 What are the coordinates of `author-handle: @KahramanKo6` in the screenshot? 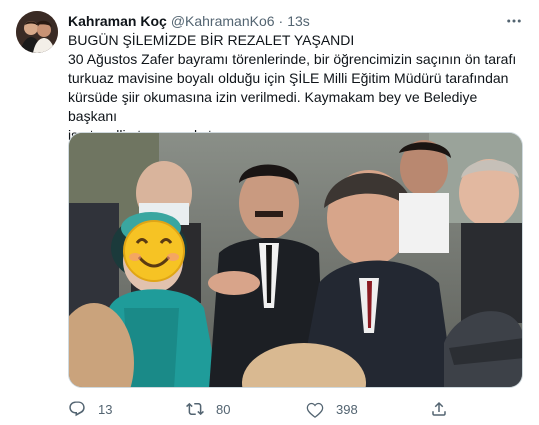 It's located at (223, 21).